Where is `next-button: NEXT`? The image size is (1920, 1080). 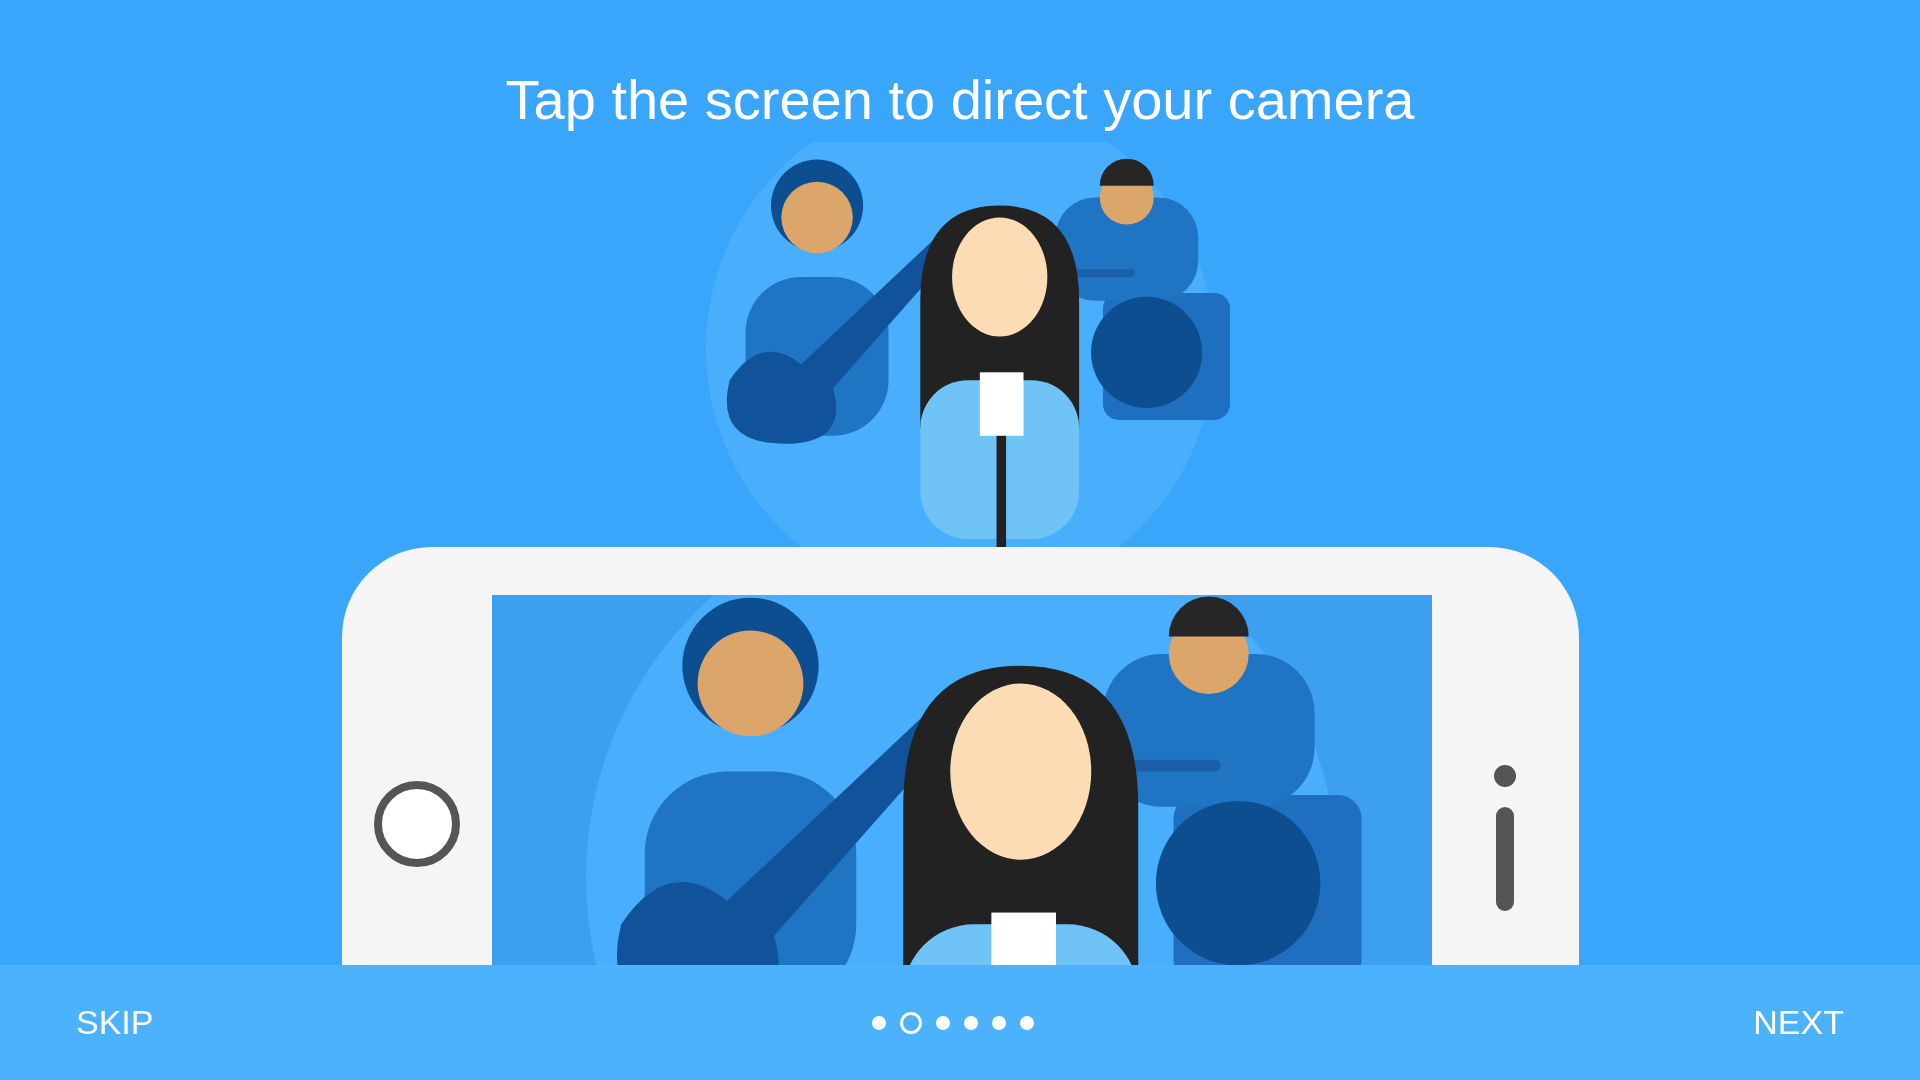 next-button: NEXT is located at coordinates (1798, 1022).